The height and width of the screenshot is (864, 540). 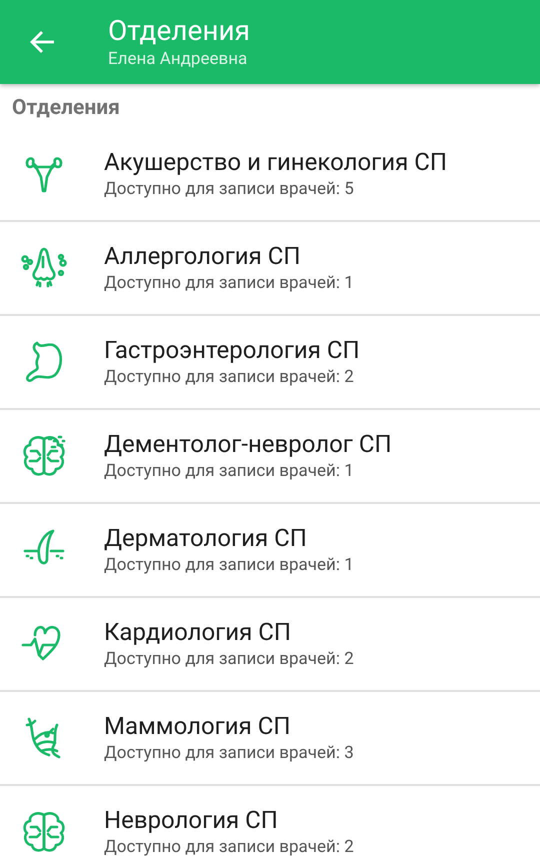 I want to click on department-item: Дерматология СП Доступно для записи врачей: 1, so click(x=270, y=551).